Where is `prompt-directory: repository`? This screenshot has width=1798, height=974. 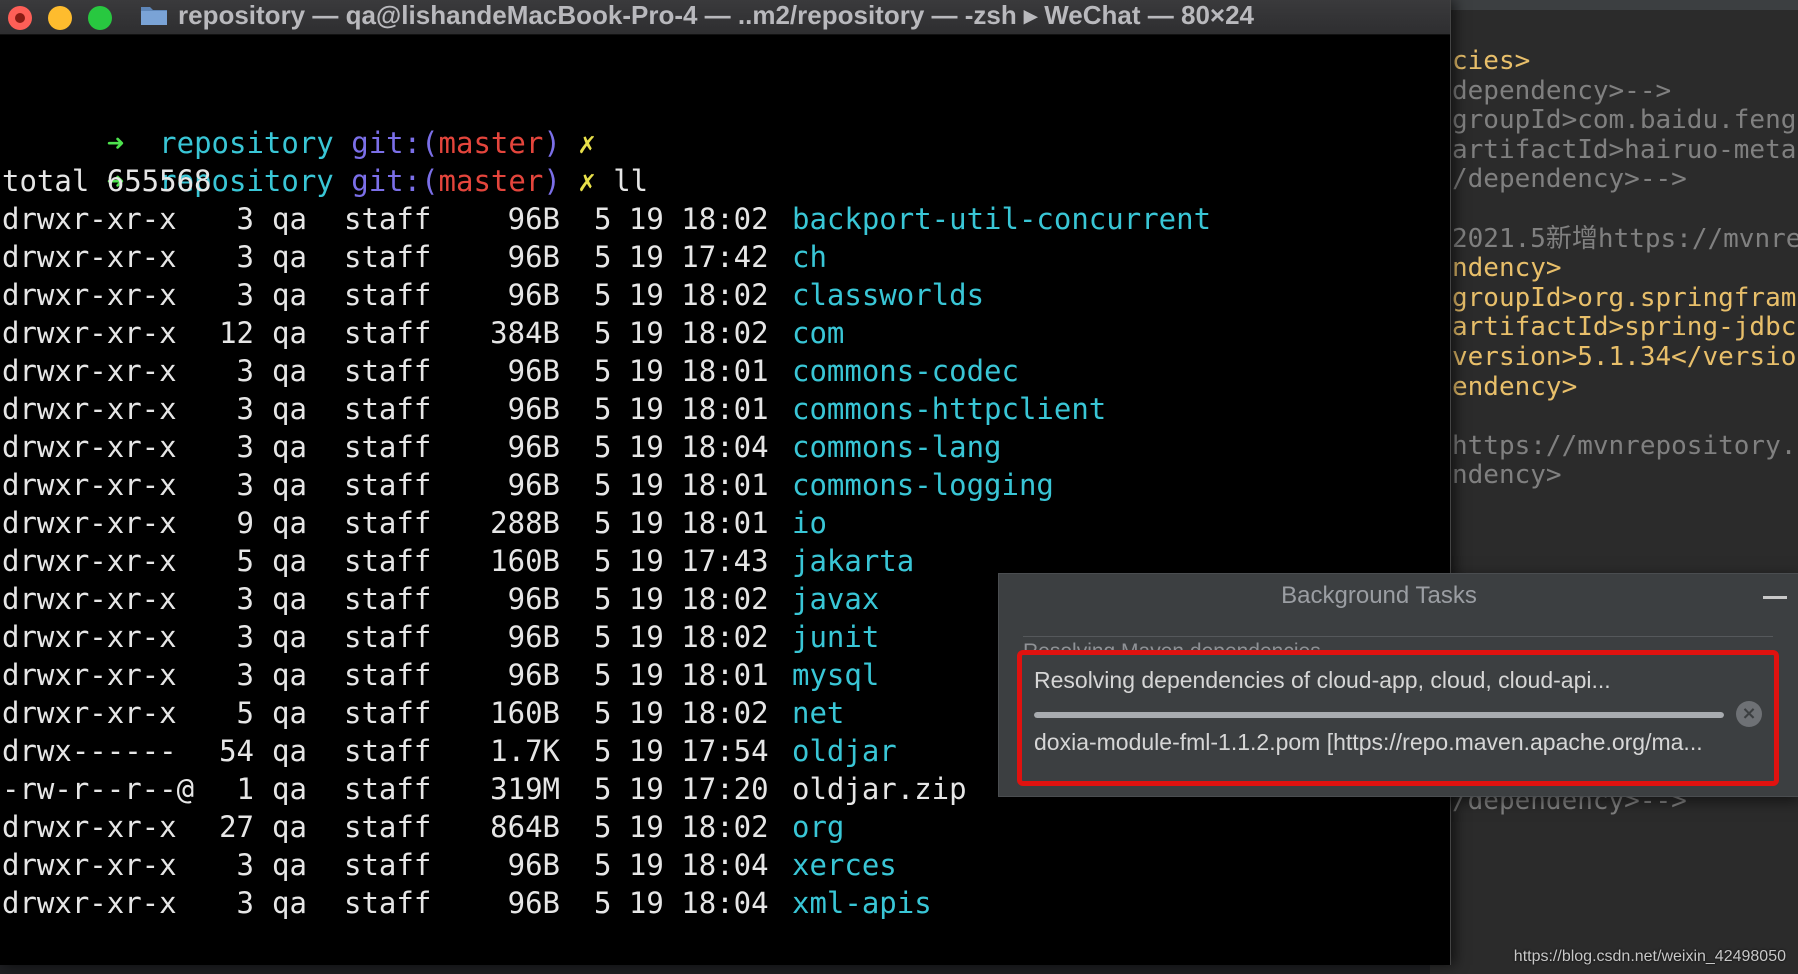
prompt-directory: repository is located at coordinates (246, 963).